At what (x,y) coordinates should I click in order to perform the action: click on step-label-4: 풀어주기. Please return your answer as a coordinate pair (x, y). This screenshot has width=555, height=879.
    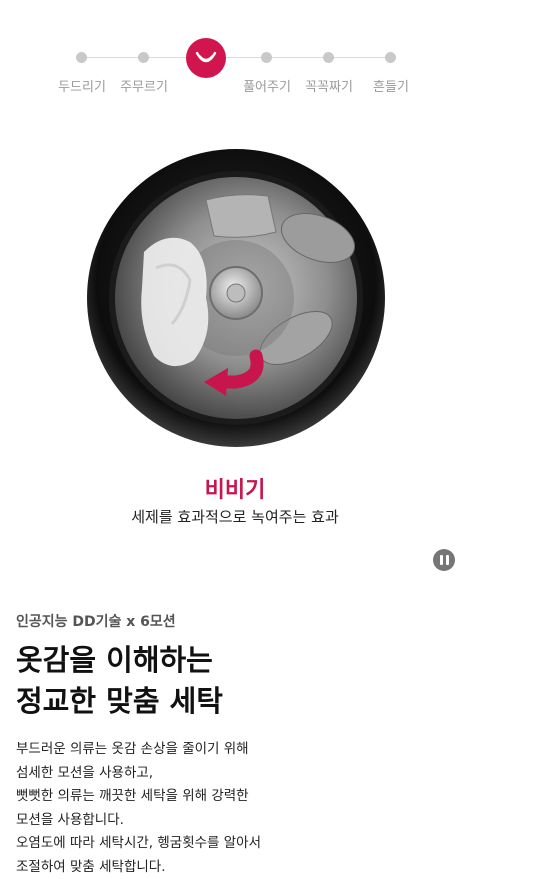
    Looking at the image, I should click on (267, 85).